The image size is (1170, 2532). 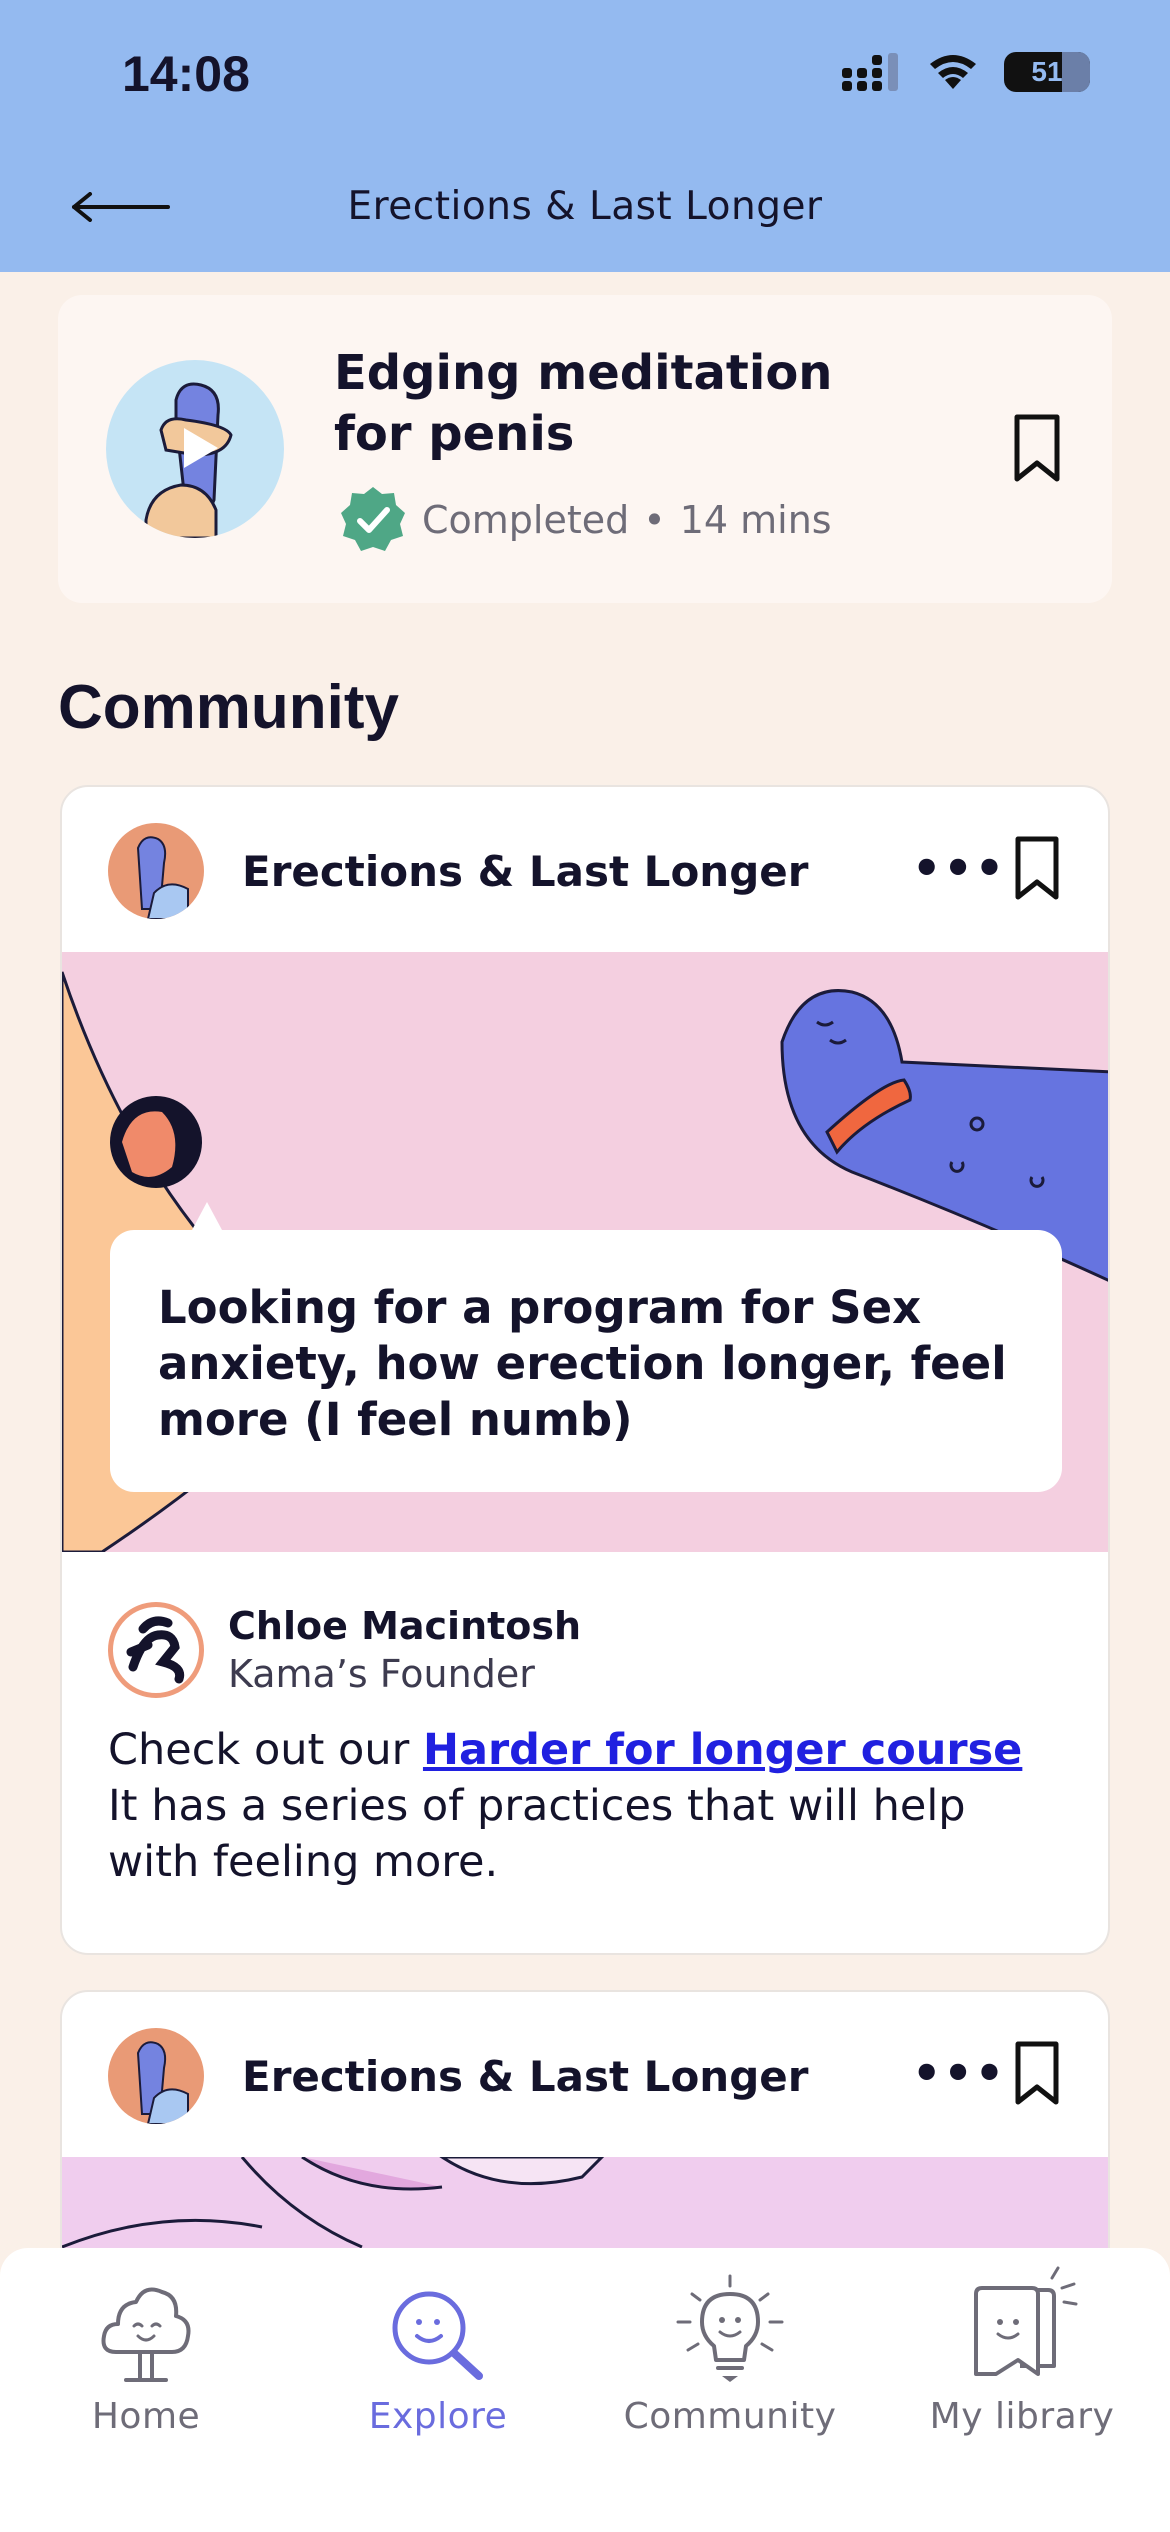 I want to click on bottom-tab-bar: Home Explore Community My library, so click(x=585, y=2390).